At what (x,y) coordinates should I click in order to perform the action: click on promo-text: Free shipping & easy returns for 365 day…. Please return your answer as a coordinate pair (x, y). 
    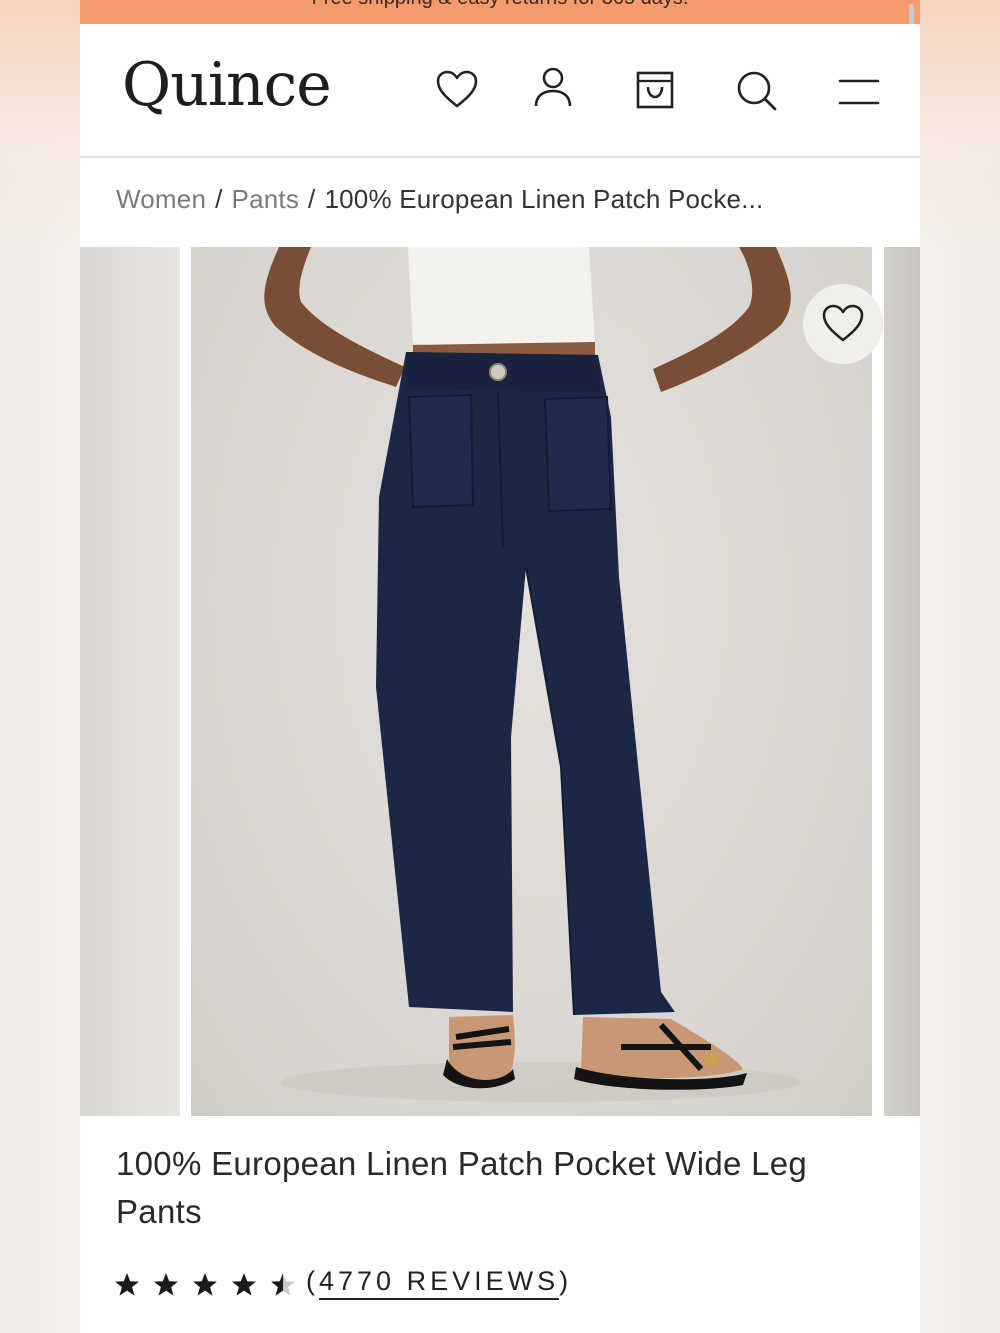
    Looking at the image, I should click on (500, 4).